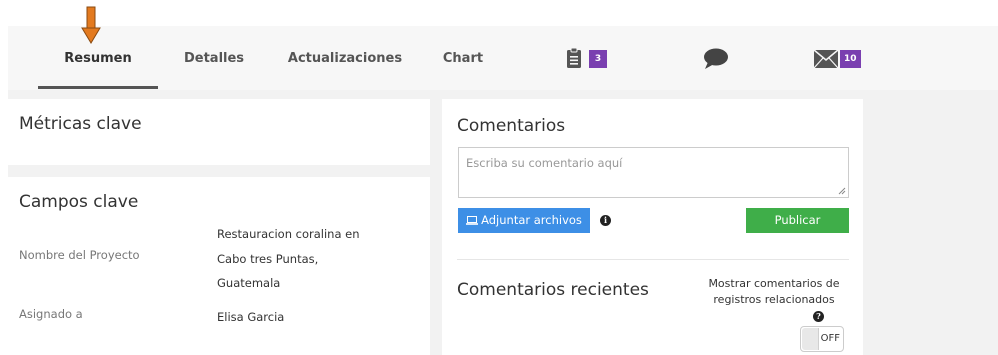  I want to click on tasks-count-badge: 3, so click(598, 59).